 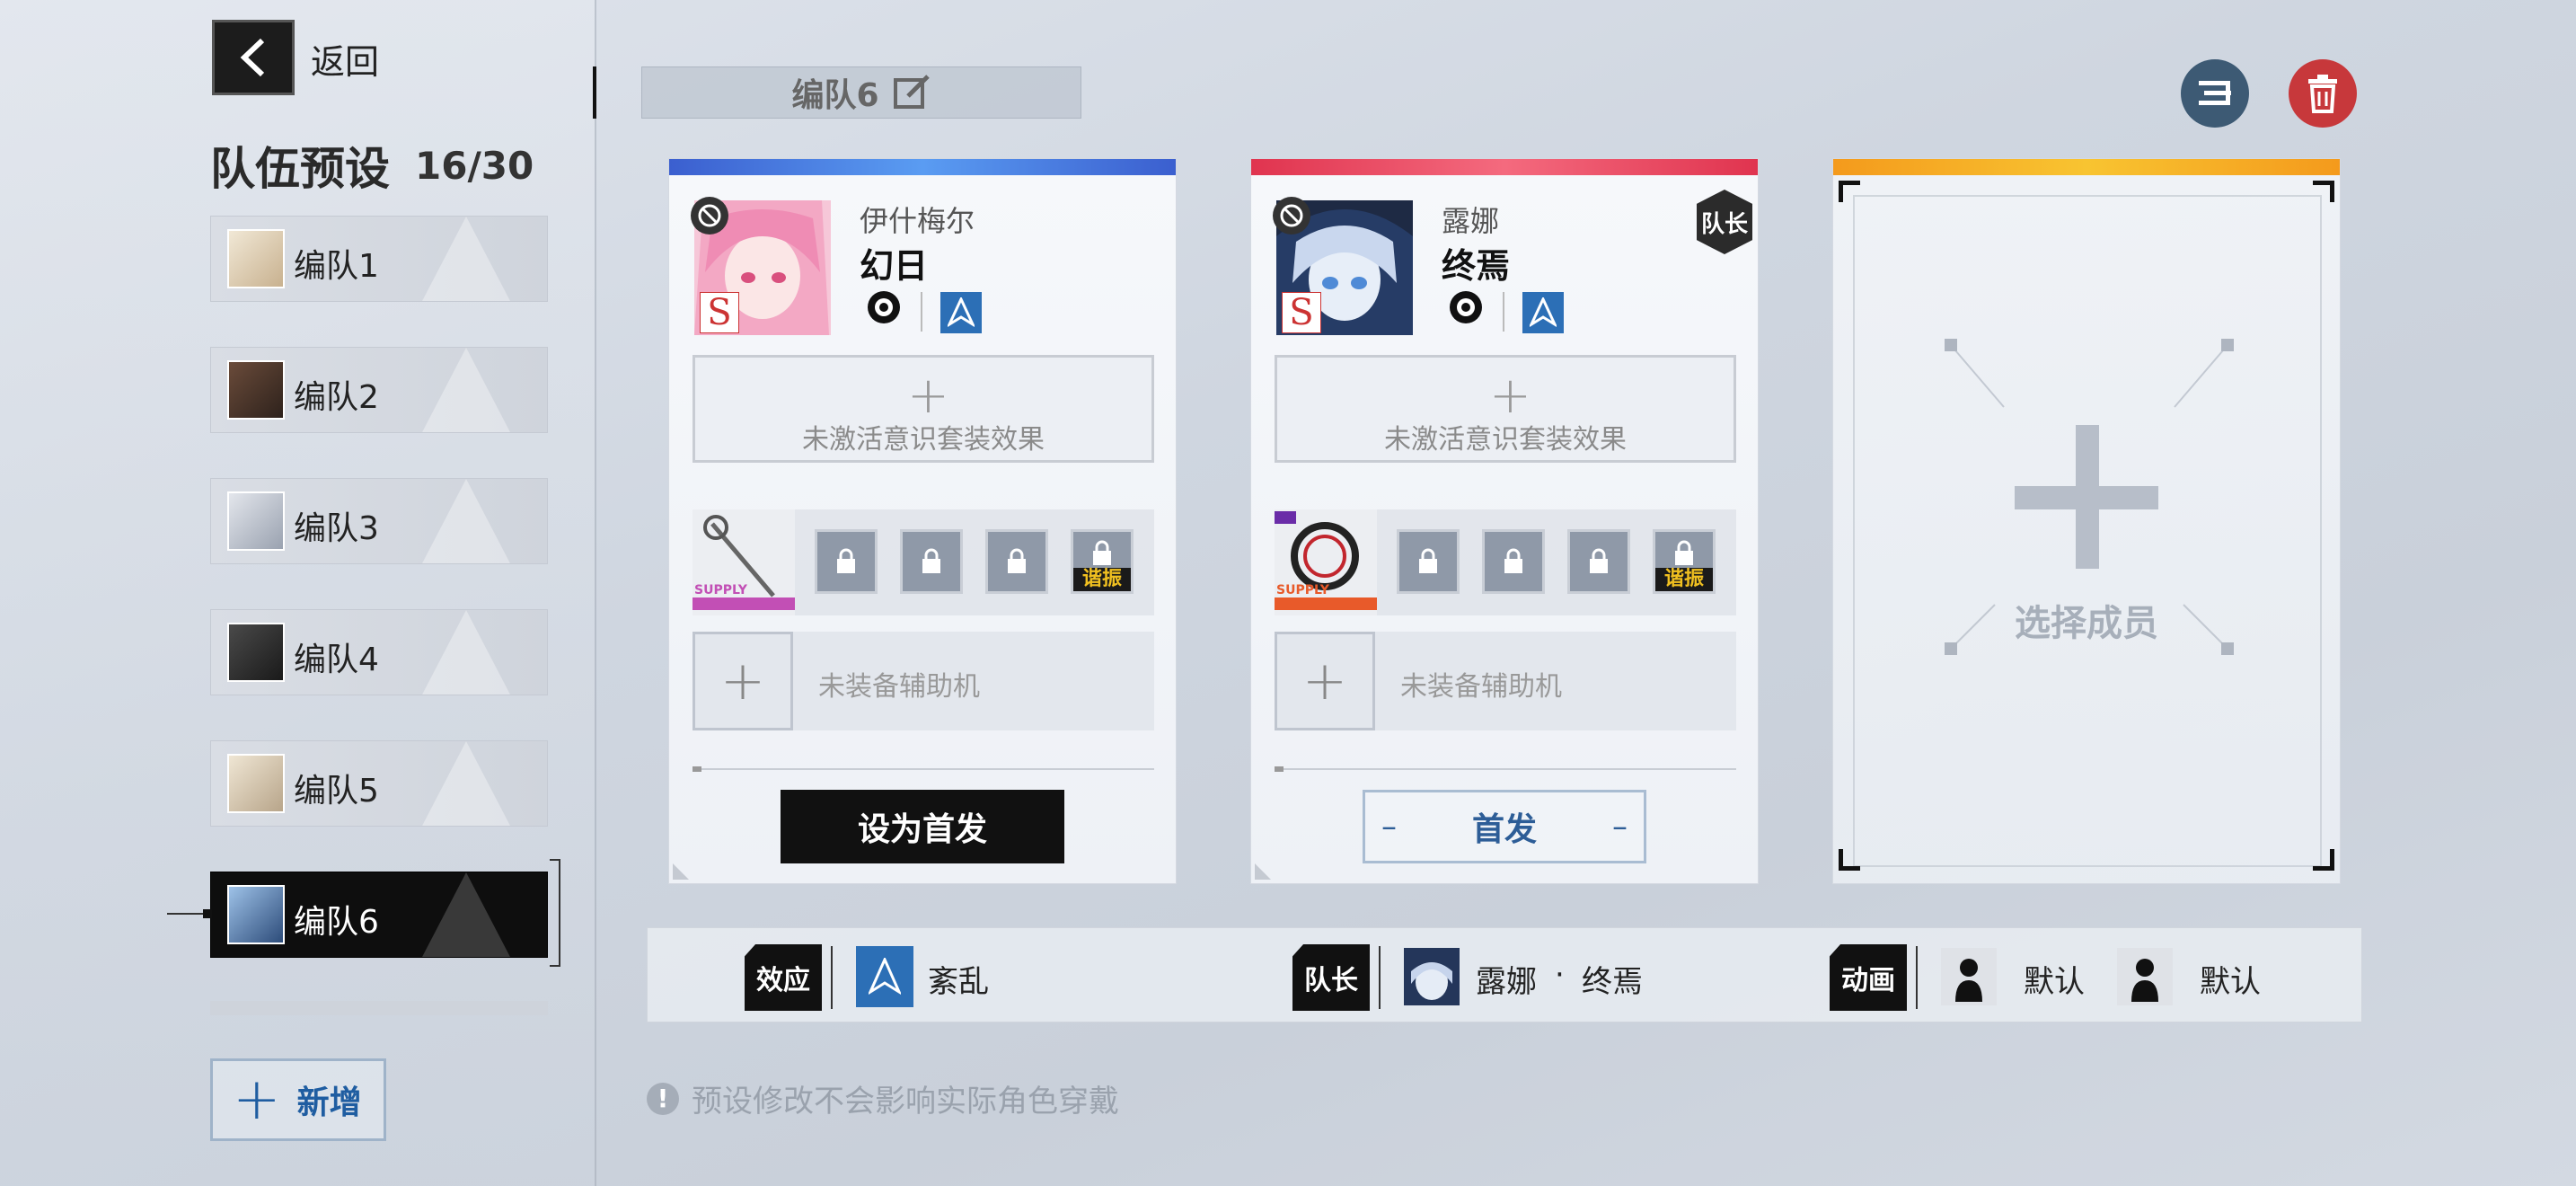 What do you see at coordinates (2054, 979) in the screenshot?
I see `animation-value-1: 默认` at bounding box center [2054, 979].